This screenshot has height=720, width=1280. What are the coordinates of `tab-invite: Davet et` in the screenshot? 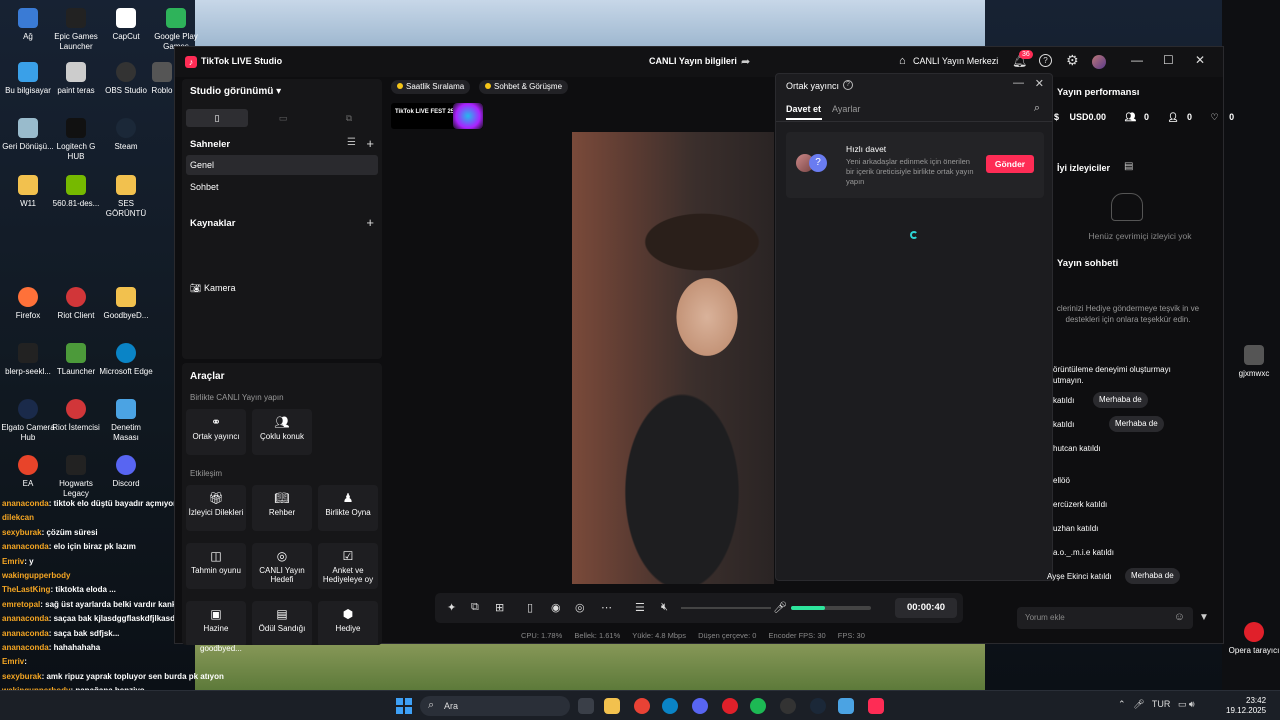 It's located at (803, 109).